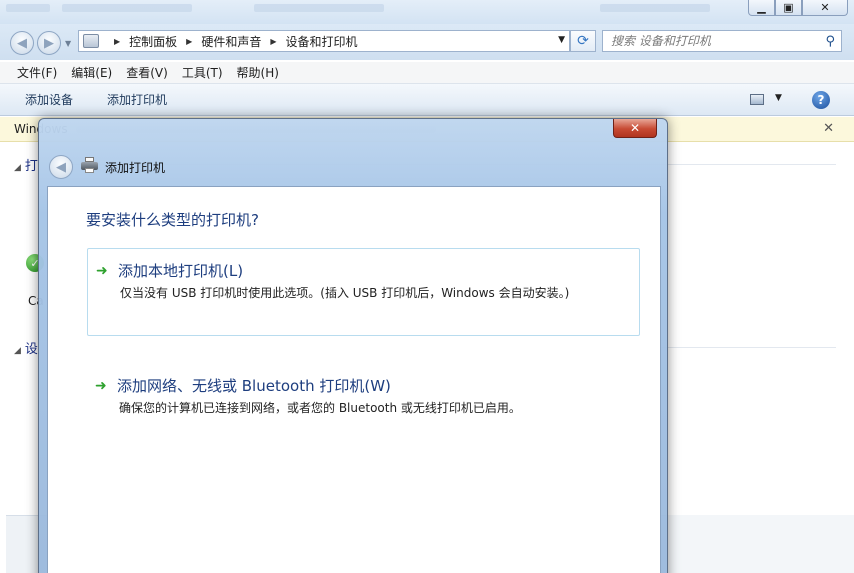 Image resolution: width=854 pixels, height=573 pixels. I want to click on printer-icon, so click(89, 165).